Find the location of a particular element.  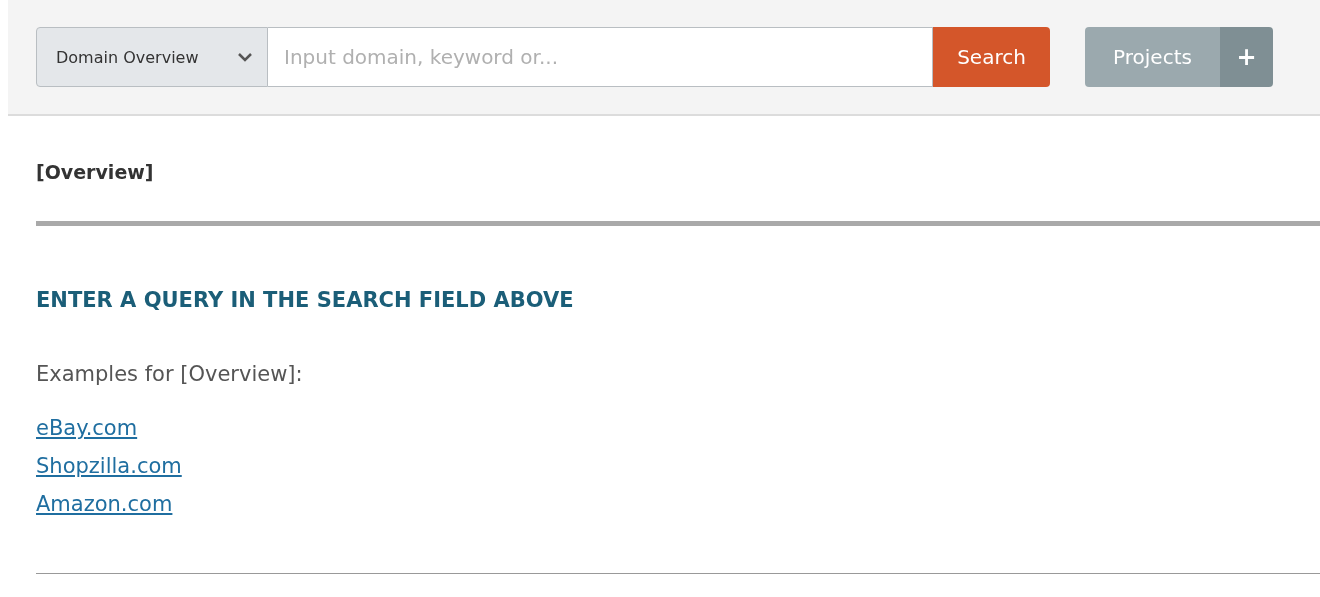

example-link: Shopzilla.com is located at coordinates (109, 466).